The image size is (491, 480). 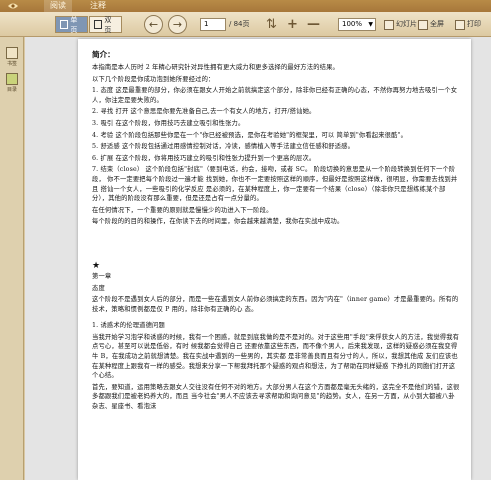 I want to click on print-button: 打印, so click(x=468, y=24).